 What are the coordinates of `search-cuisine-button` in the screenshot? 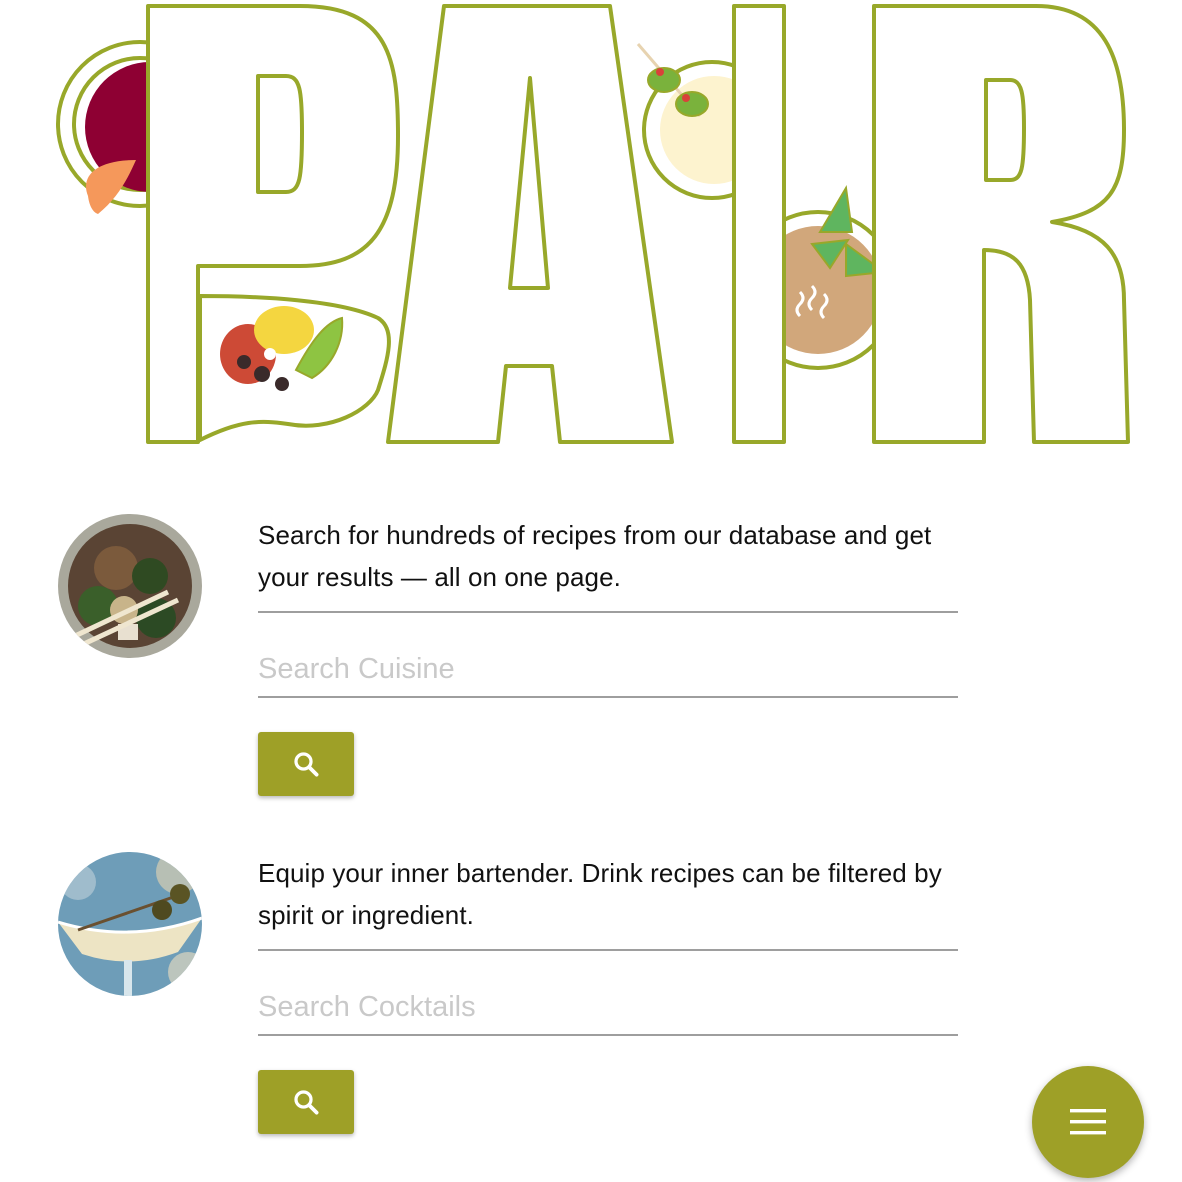 It's located at (306, 764).